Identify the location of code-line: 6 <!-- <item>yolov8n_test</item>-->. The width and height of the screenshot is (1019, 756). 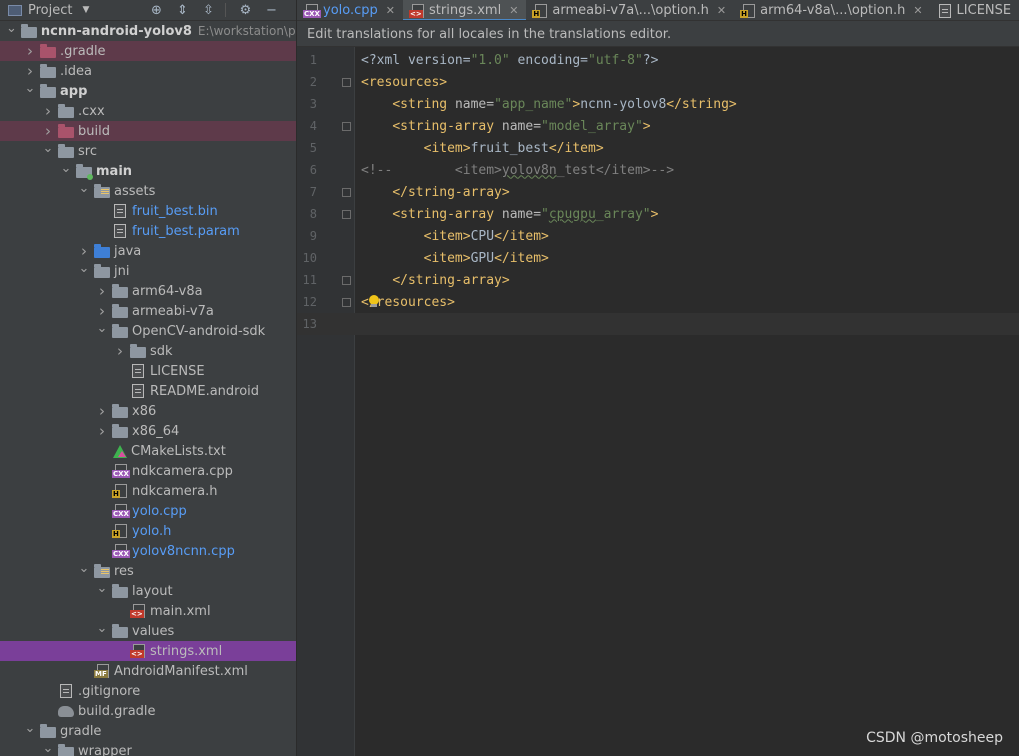
(658, 170).